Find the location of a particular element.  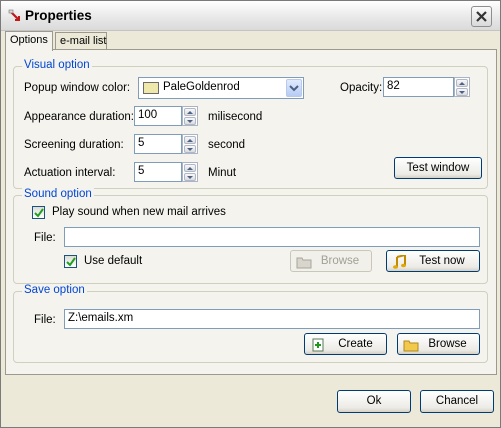

test-window-button-label: Test window is located at coordinates (438, 168).